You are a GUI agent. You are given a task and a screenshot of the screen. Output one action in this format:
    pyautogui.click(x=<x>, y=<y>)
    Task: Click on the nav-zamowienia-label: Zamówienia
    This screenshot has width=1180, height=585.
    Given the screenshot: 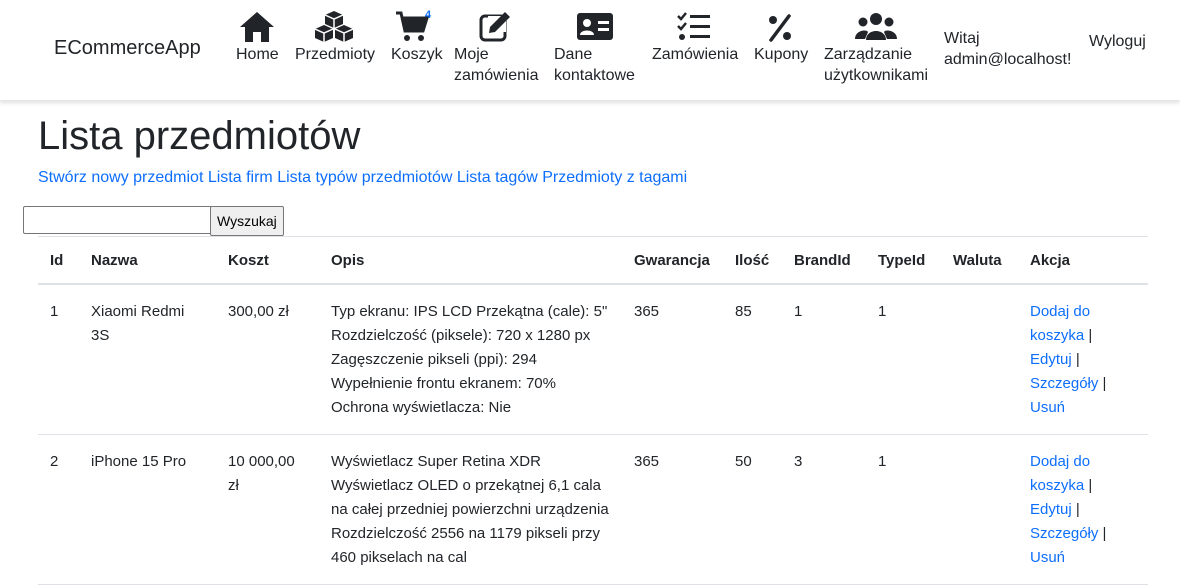 What is the action you would take?
    pyautogui.click(x=695, y=54)
    